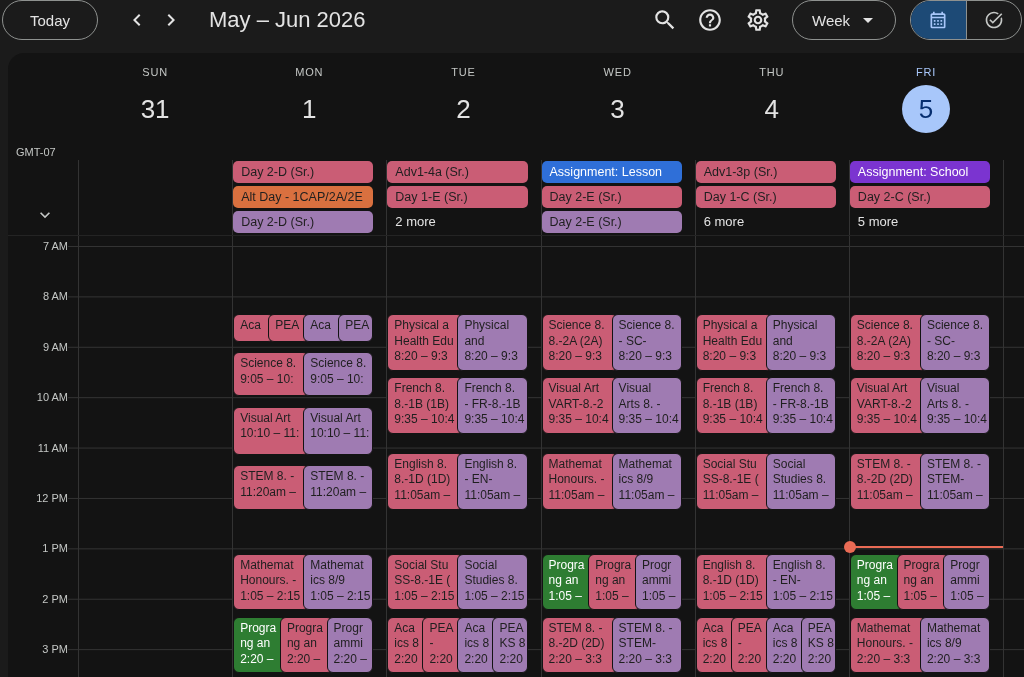 The width and height of the screenshot is (1024, 677). I want to click on calendar-event: Mathemat ics 8/9 2:20 – 3:3, so click(954, 645).